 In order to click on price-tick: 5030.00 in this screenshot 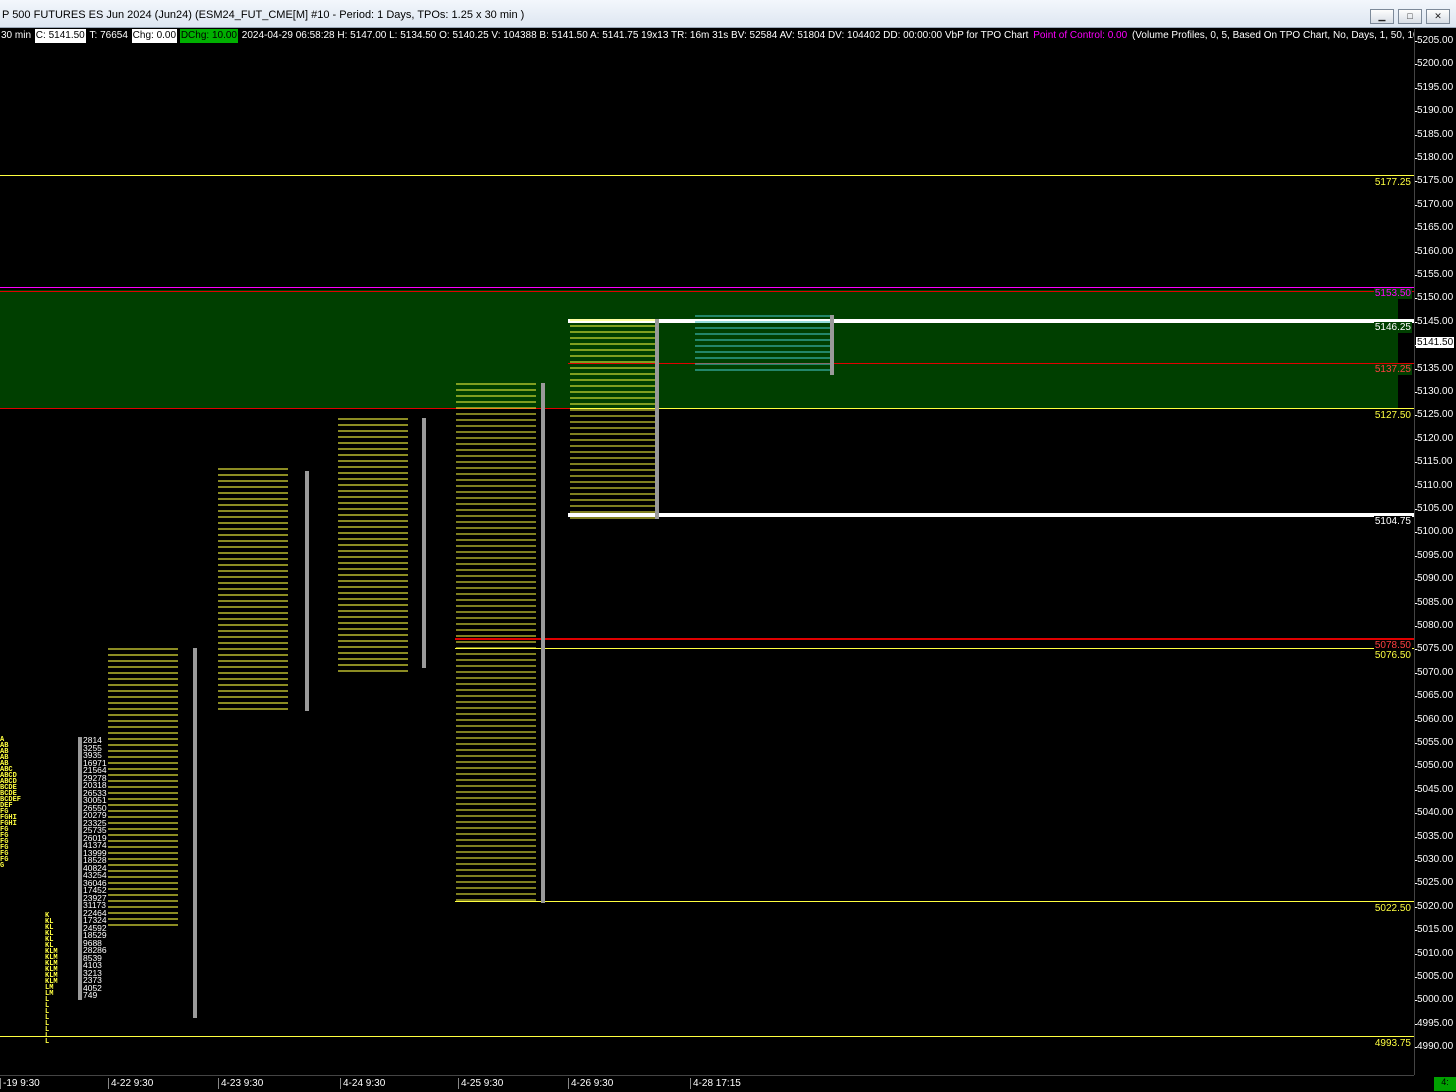, I will do `click(1434, 859)`.